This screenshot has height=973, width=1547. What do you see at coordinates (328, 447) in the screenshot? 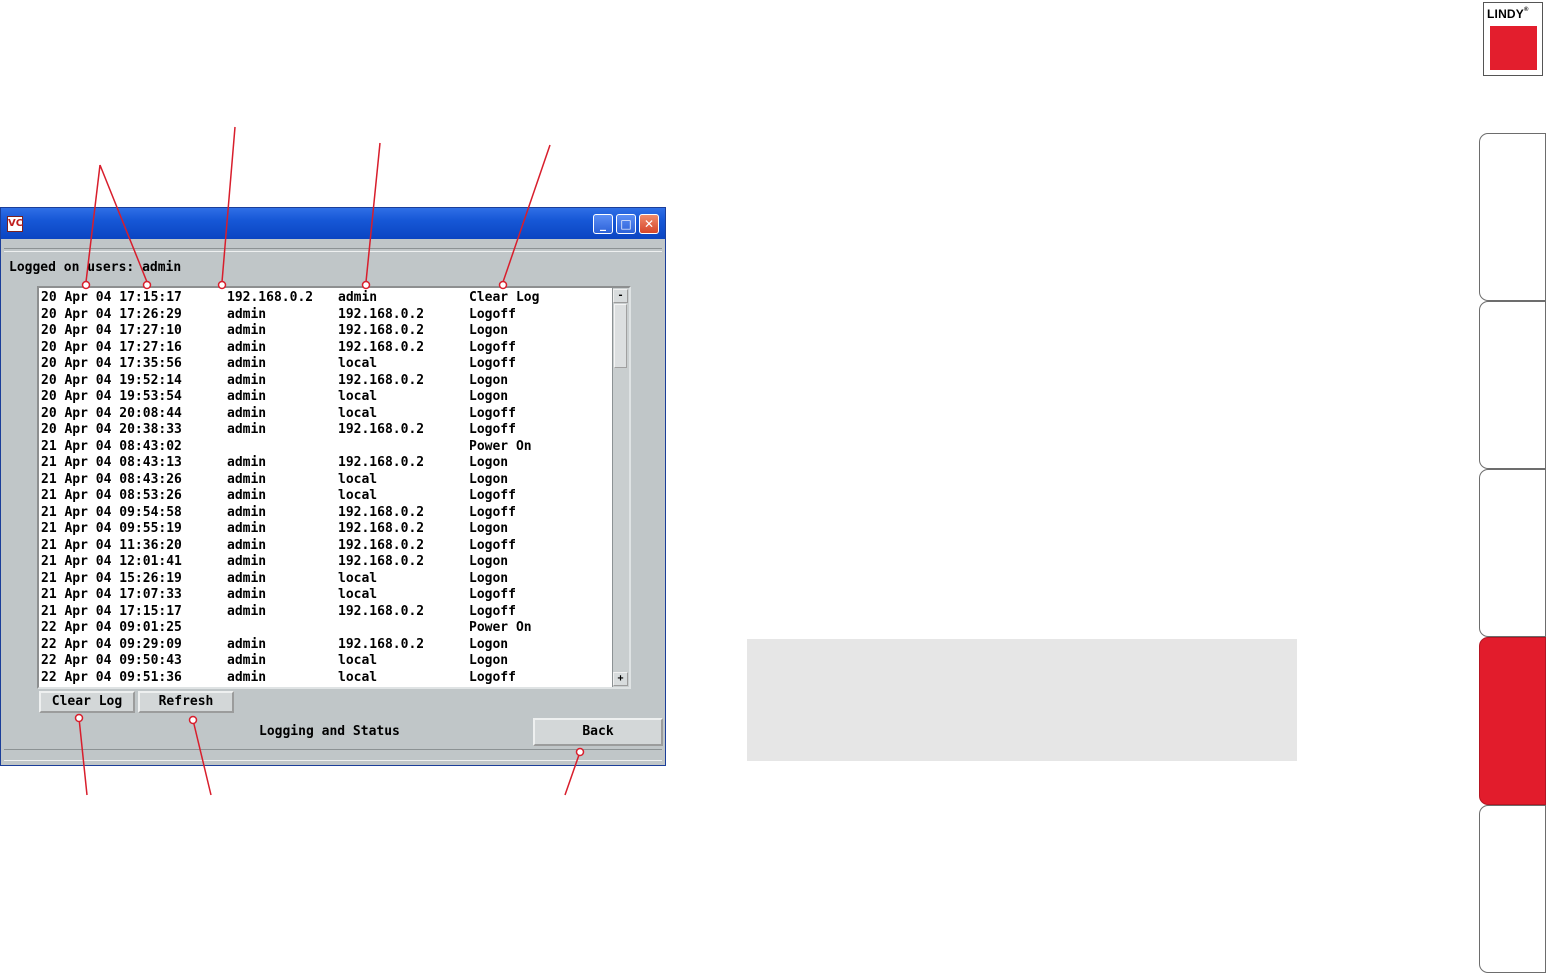
I see `table-row: 21 Apr 04 08:43:02 Power On` at bounding box center [328, 447].